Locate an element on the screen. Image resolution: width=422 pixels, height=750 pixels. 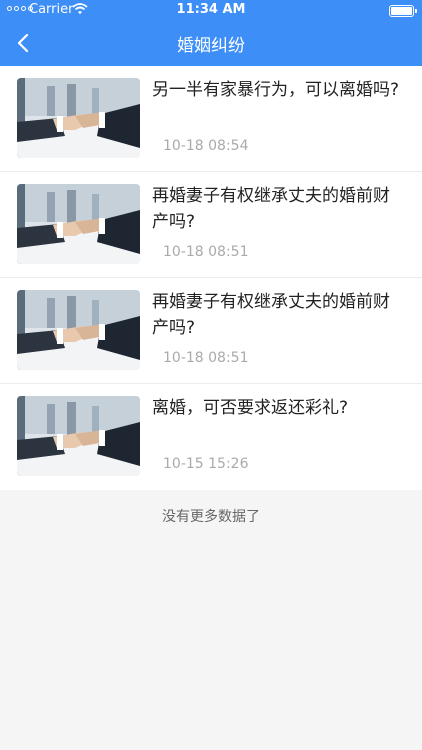
article-date: 10-18 08:54 is located at coordinates (206, 146).